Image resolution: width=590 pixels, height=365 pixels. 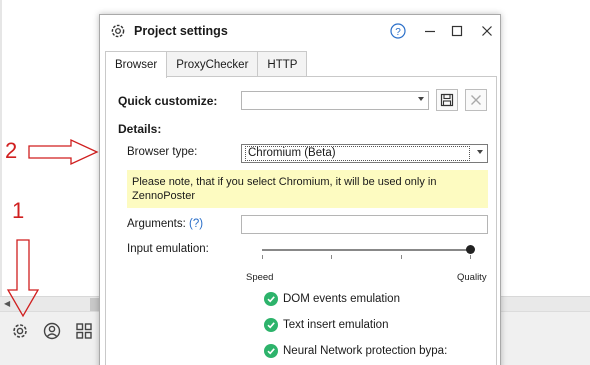 What do you see at coordinates (366, 250) in the screenshot?
I see `input-emulation-slider-track` at bounding box center [366, 250].